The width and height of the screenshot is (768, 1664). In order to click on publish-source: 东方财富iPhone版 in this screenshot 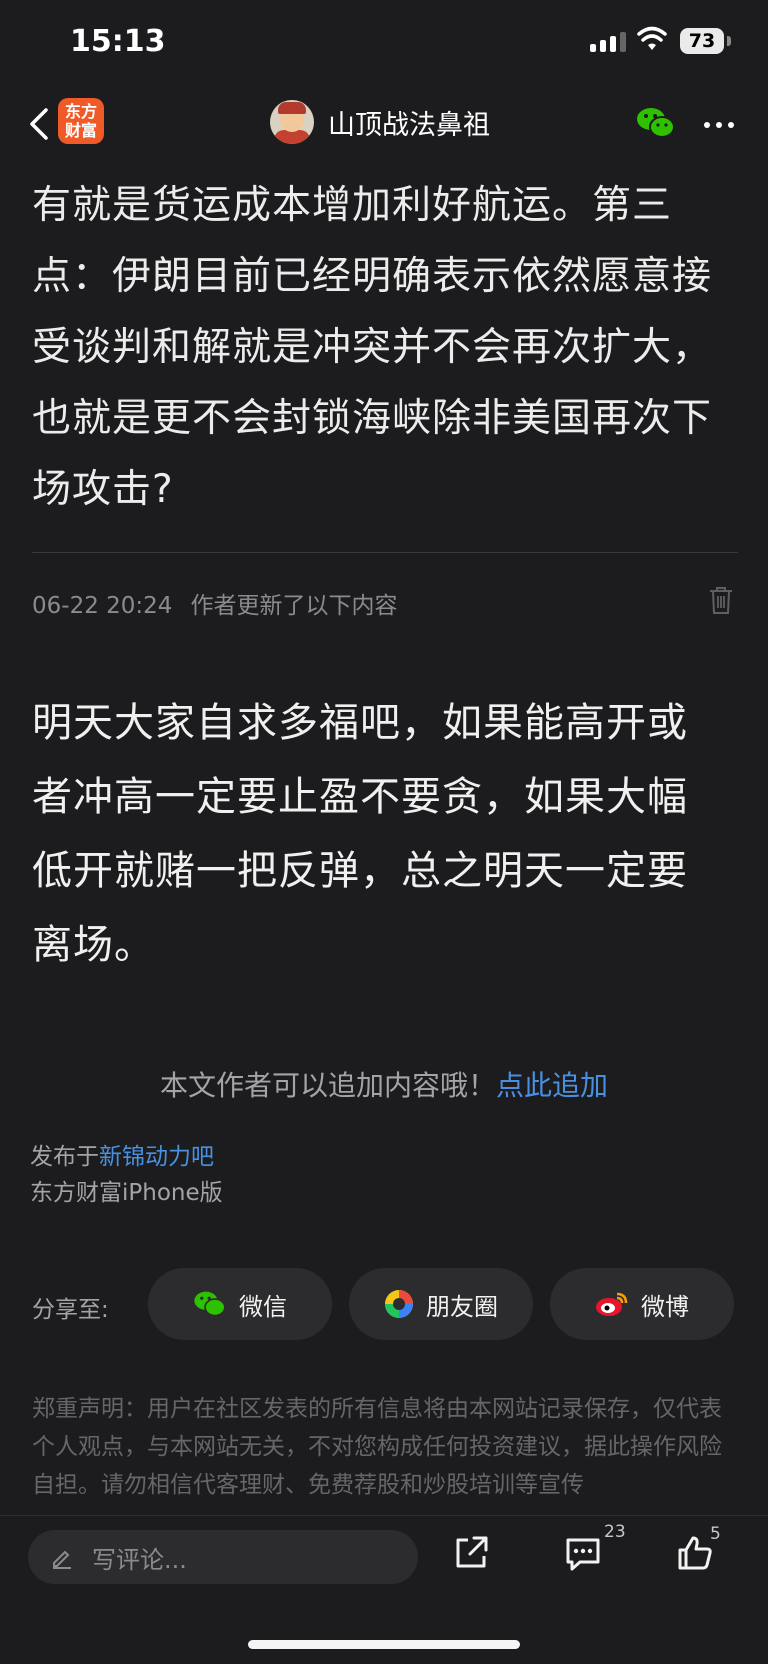, I will do `click(126, 1193)`.